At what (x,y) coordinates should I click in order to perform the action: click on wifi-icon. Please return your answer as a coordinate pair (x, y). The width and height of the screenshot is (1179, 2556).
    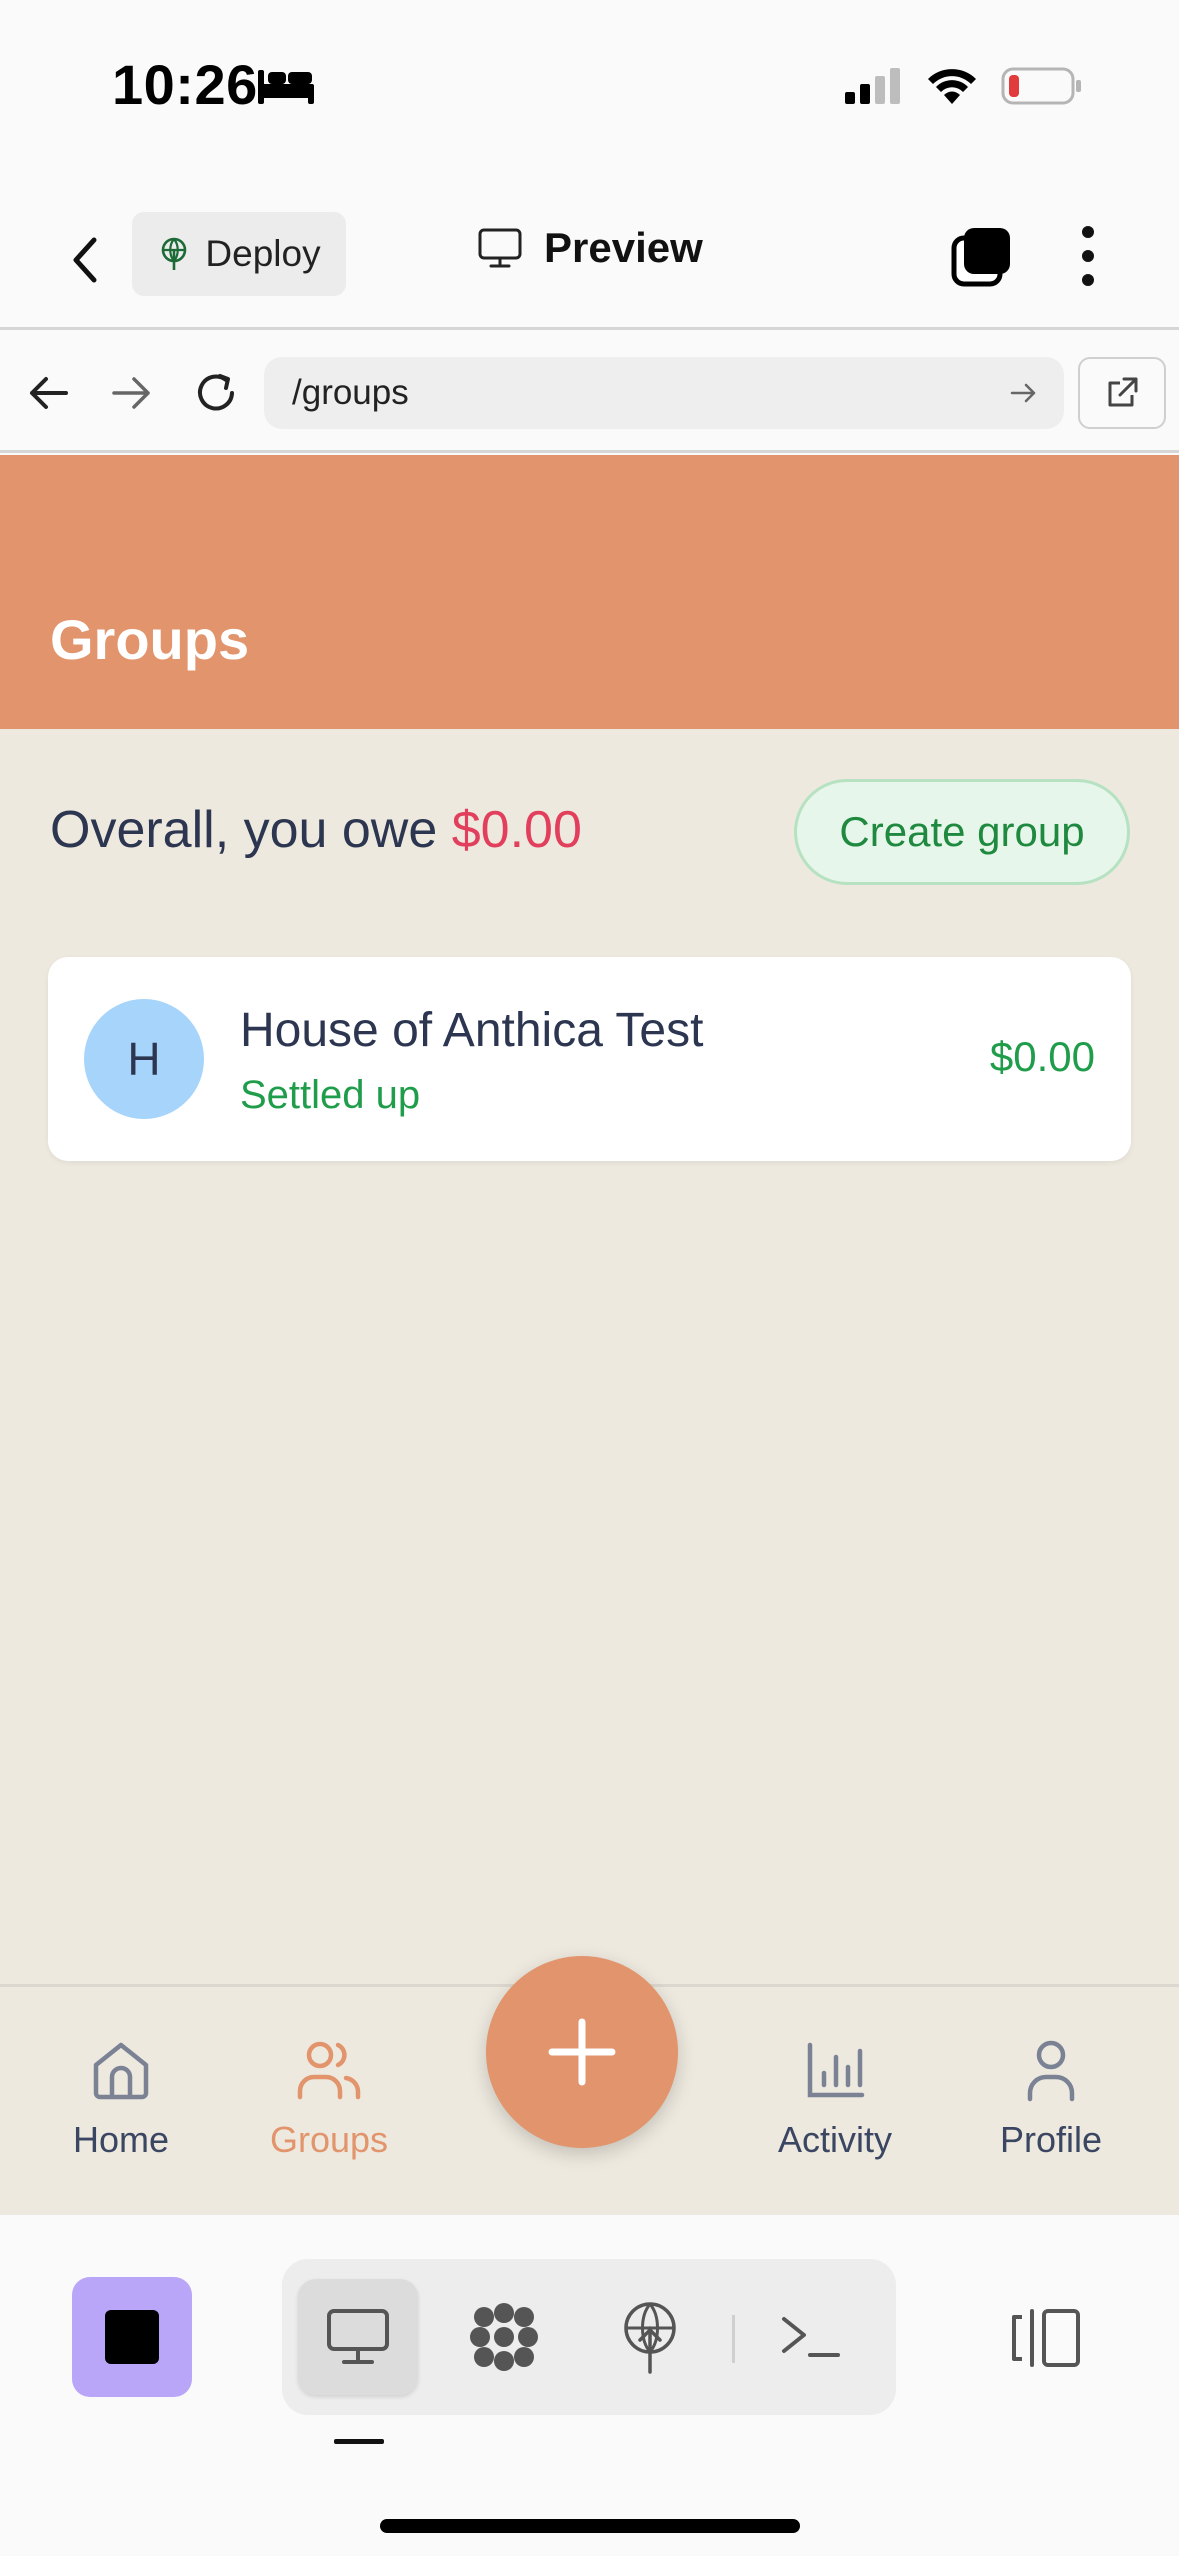
    Looking at the image, I should click on (952, 86).